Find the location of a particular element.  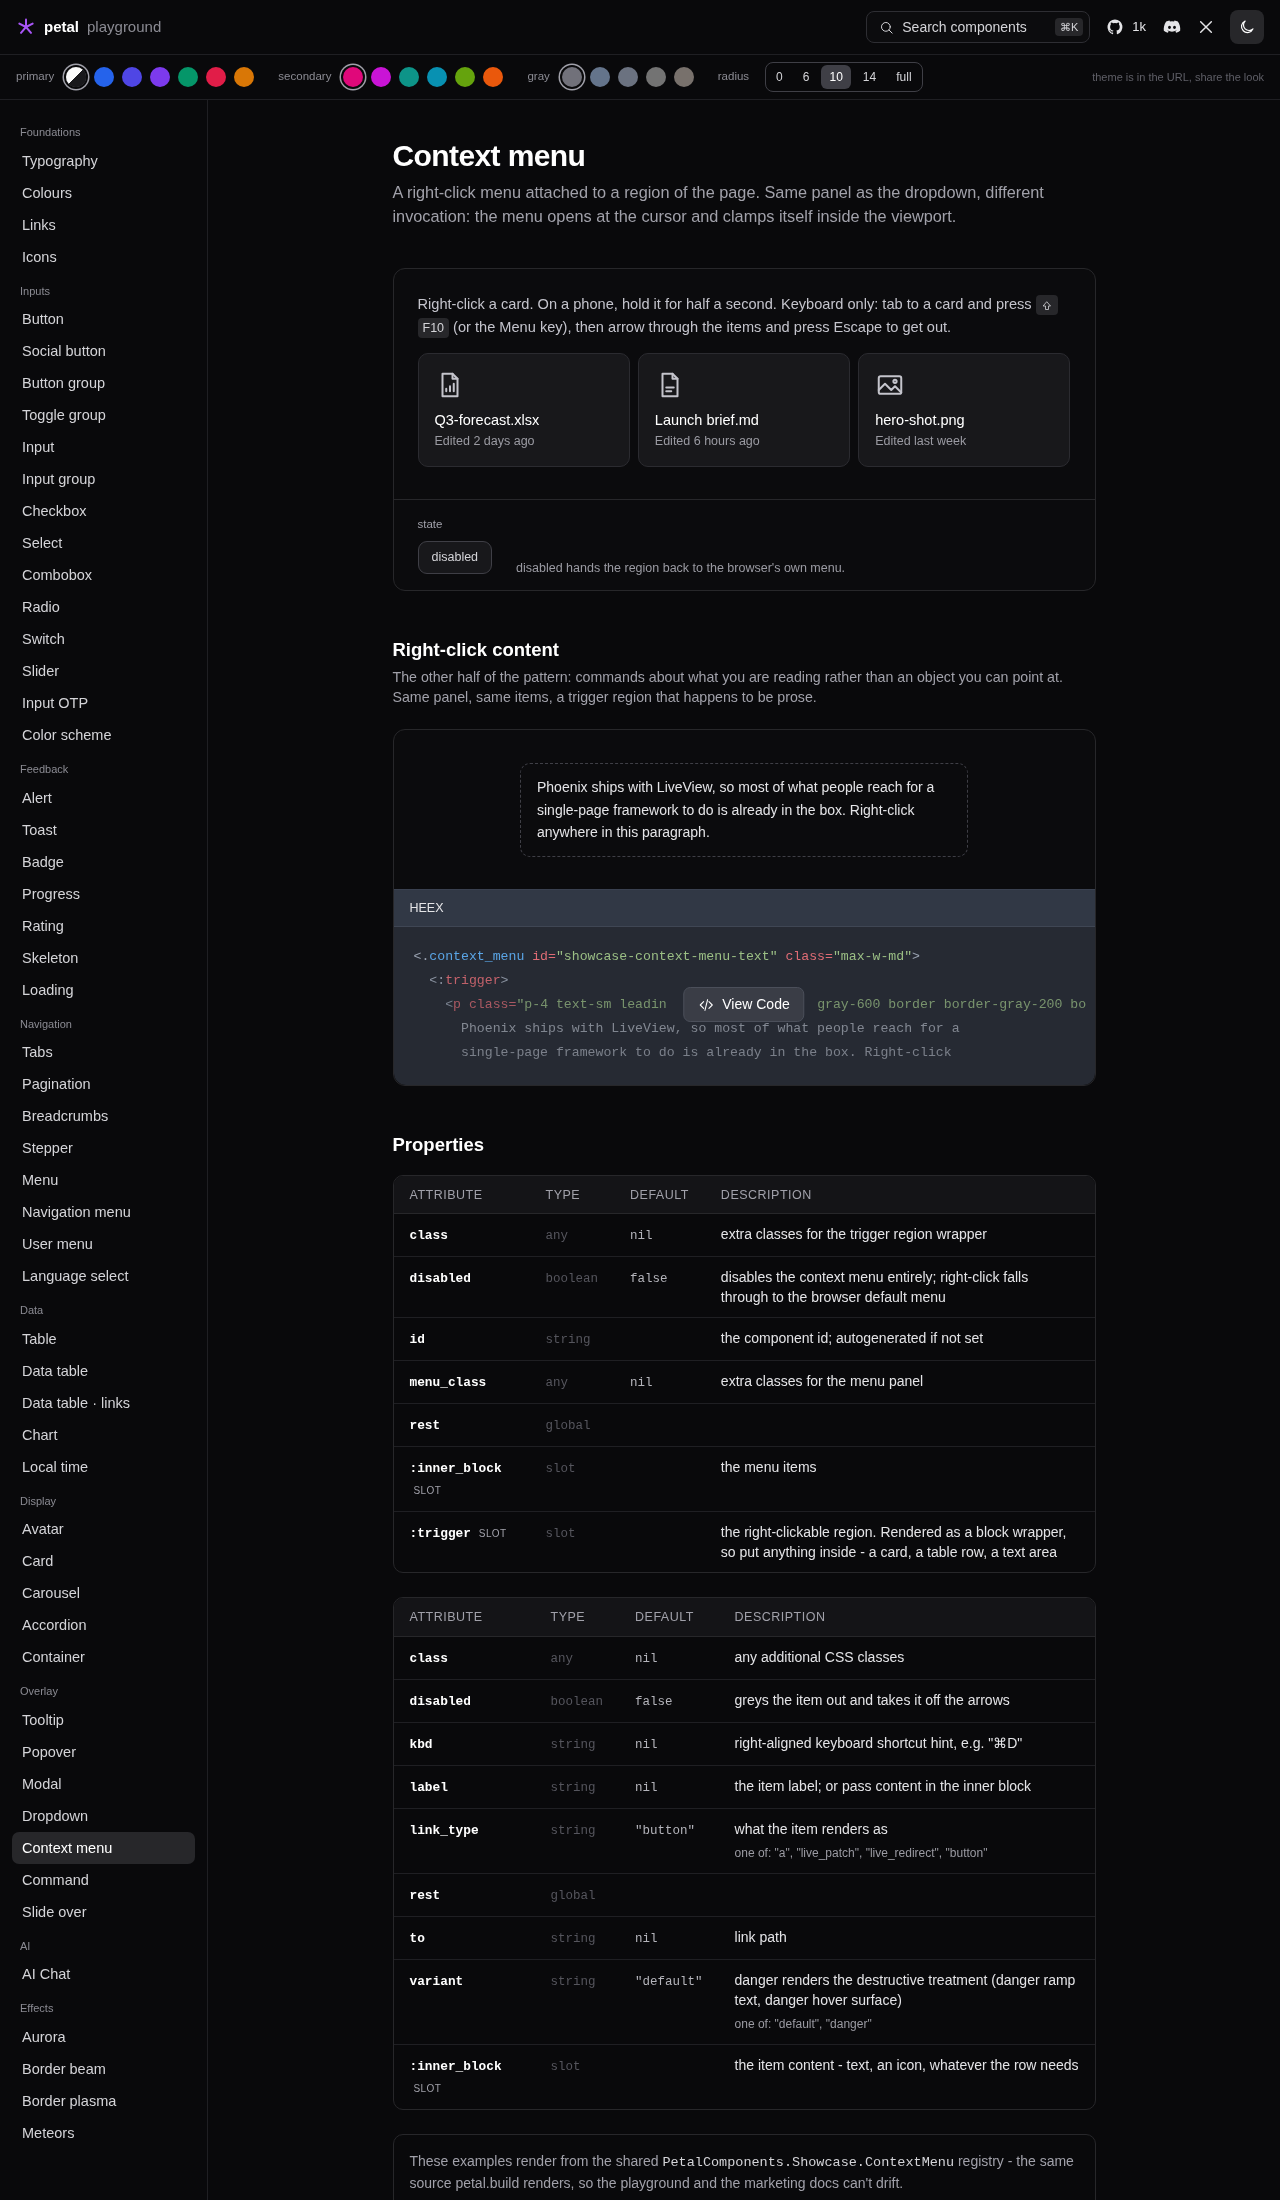

sidebar-item: Avatar is located at coordinates (103, 1529).